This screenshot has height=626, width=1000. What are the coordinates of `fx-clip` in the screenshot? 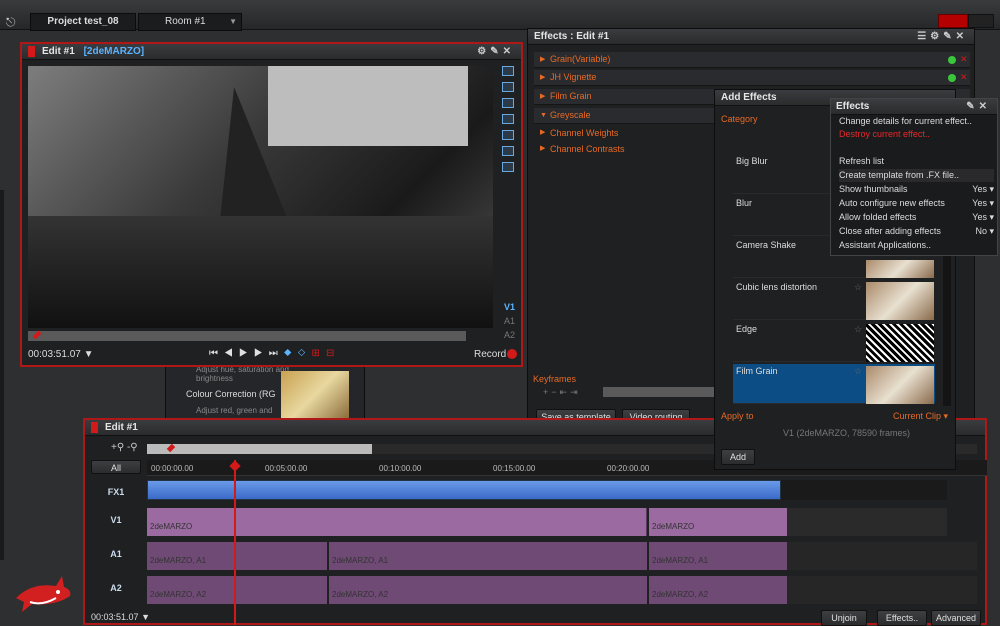 It's located at (464, 490).